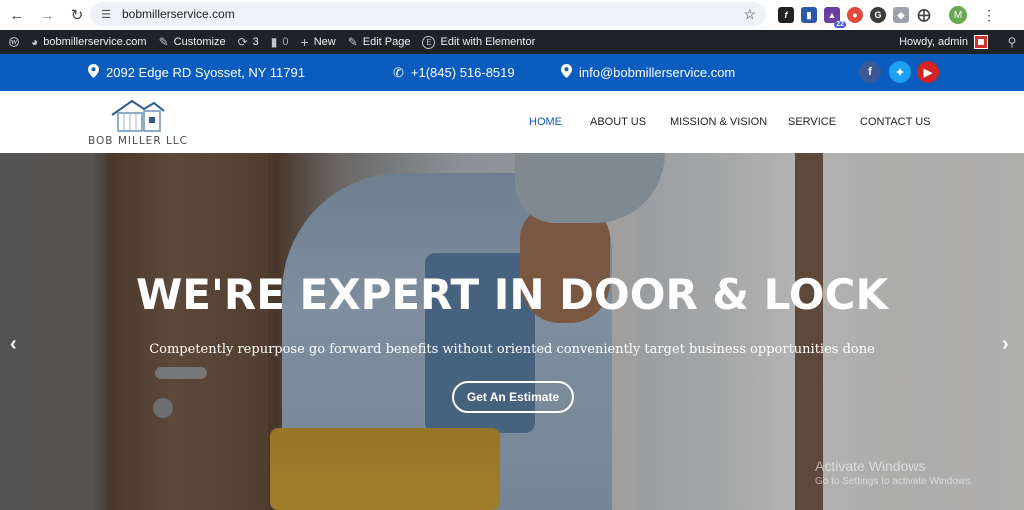 This screenshot has height=510, width=1024. I want to click on profile-avatar: M, so click(958, 15).